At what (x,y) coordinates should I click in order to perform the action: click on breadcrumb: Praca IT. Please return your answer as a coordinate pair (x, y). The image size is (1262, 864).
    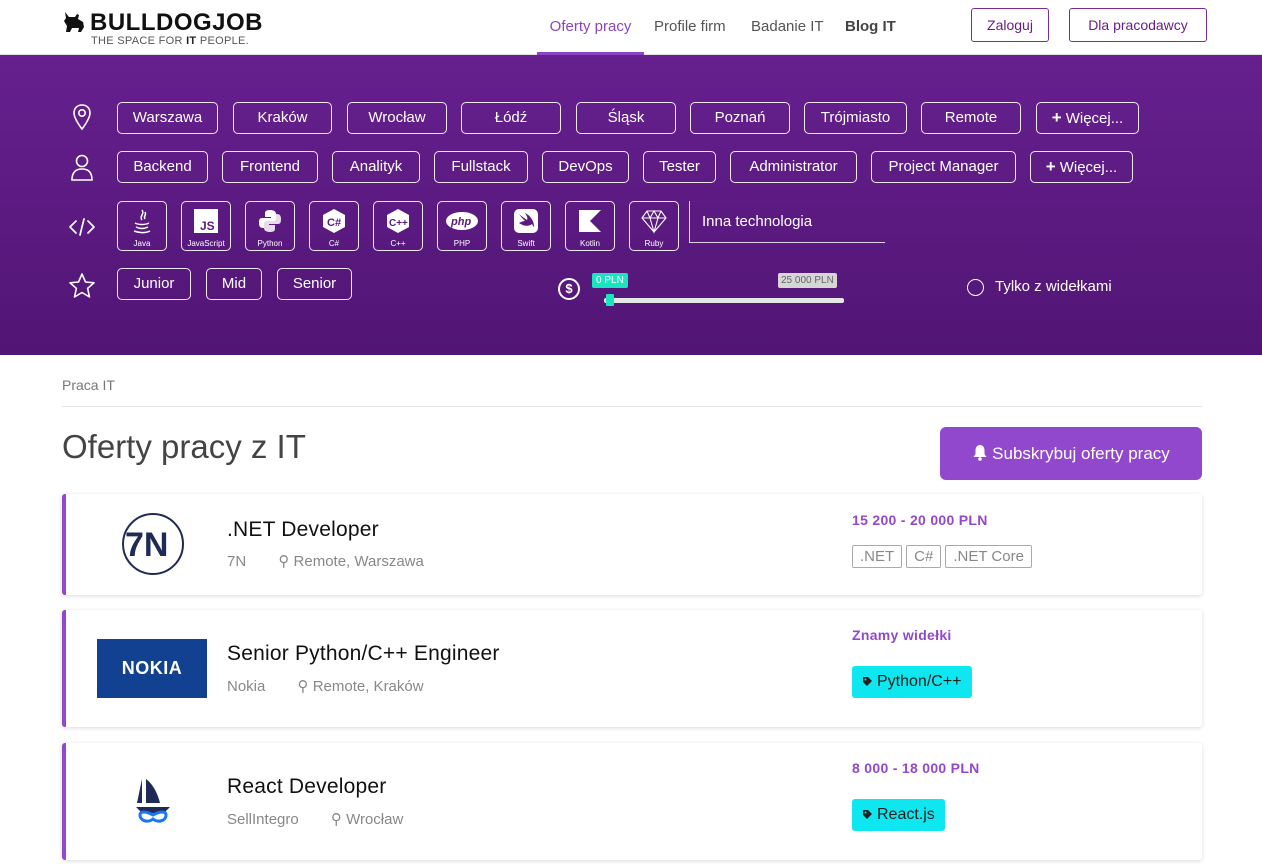
    Looking at the image, I should click on (88, 385).